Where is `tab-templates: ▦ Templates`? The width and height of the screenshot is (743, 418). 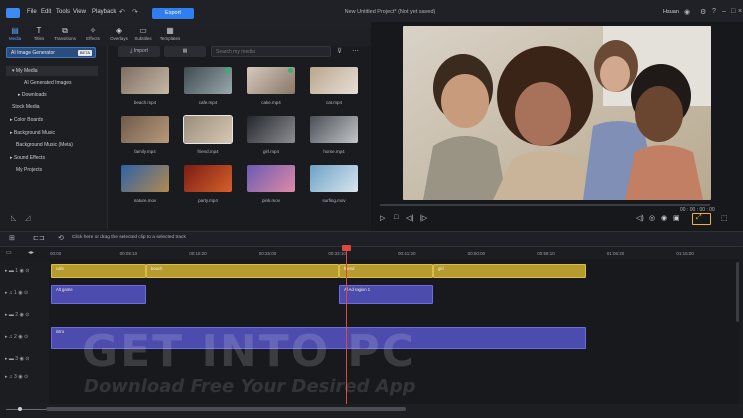
tab-templates: ▦ Templates is located at coordinates (170, 36).